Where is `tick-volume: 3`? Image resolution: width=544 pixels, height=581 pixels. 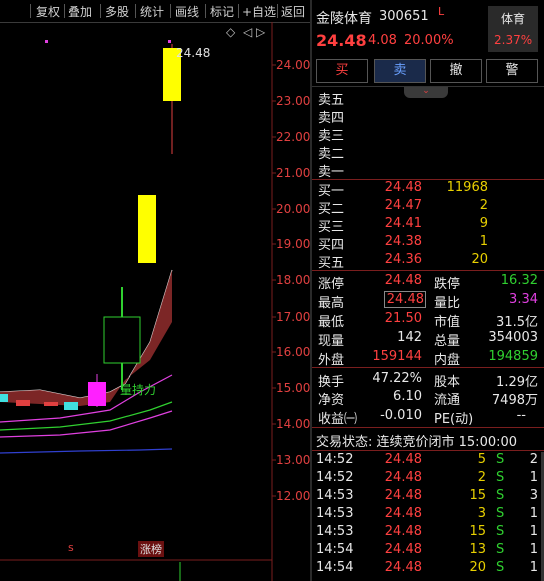 tick-volume: 3 is located at coordinates (481, 513).